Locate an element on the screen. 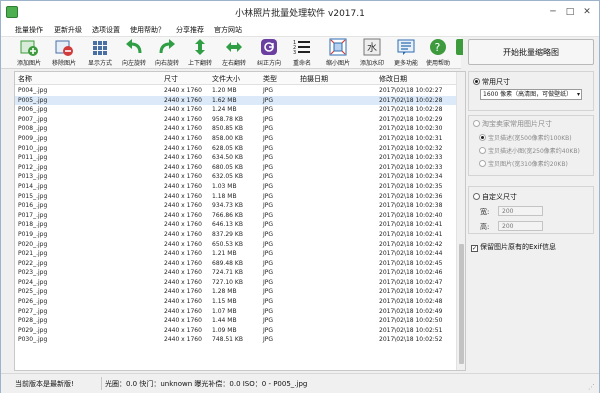 This screenshot has width=600, height=393. shrink-image-button: 缩小图片 is located at coordinates (338, 53).